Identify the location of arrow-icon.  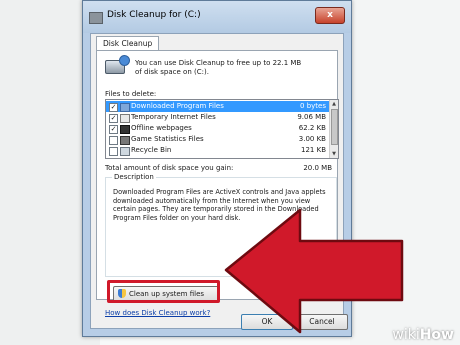
(314, 271).